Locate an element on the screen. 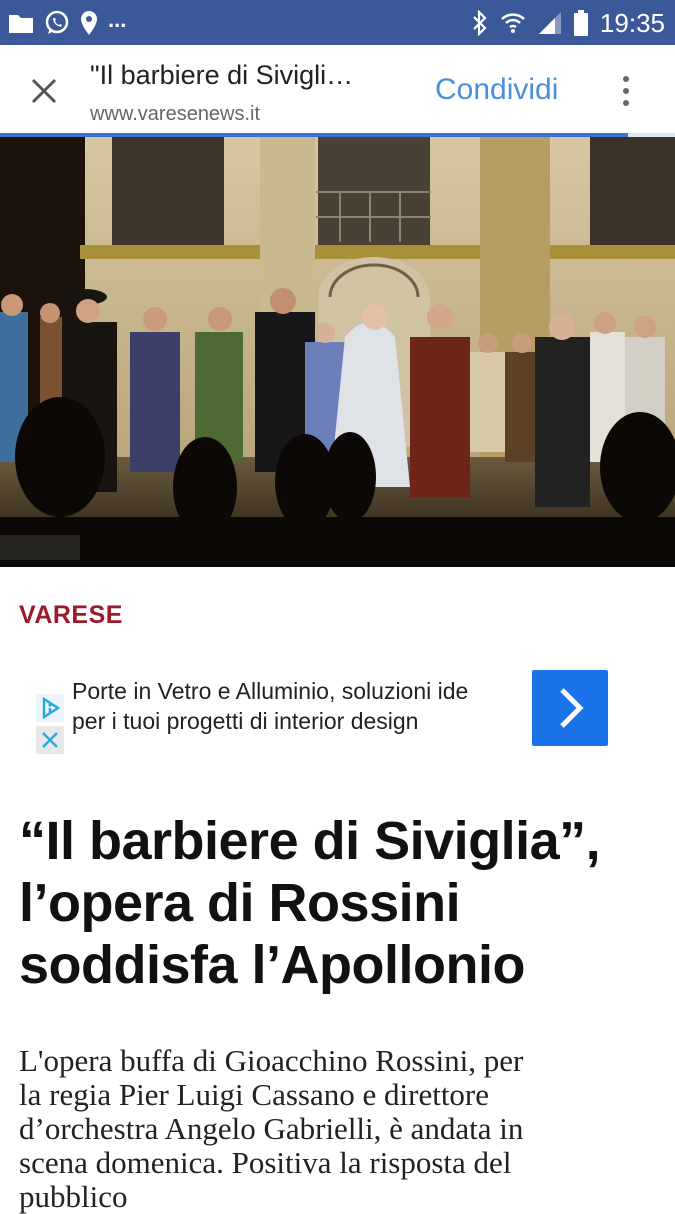  share-button: Condividi is located at coordinates (496, 90).